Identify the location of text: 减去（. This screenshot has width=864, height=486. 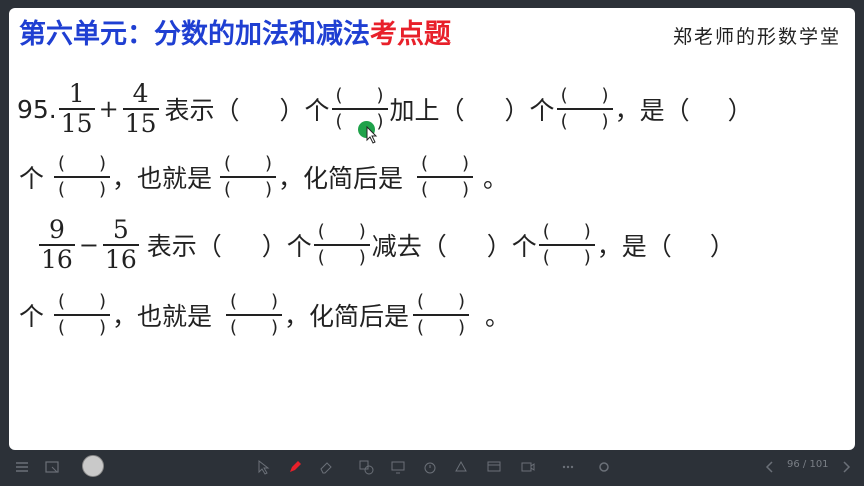
(409, 246).